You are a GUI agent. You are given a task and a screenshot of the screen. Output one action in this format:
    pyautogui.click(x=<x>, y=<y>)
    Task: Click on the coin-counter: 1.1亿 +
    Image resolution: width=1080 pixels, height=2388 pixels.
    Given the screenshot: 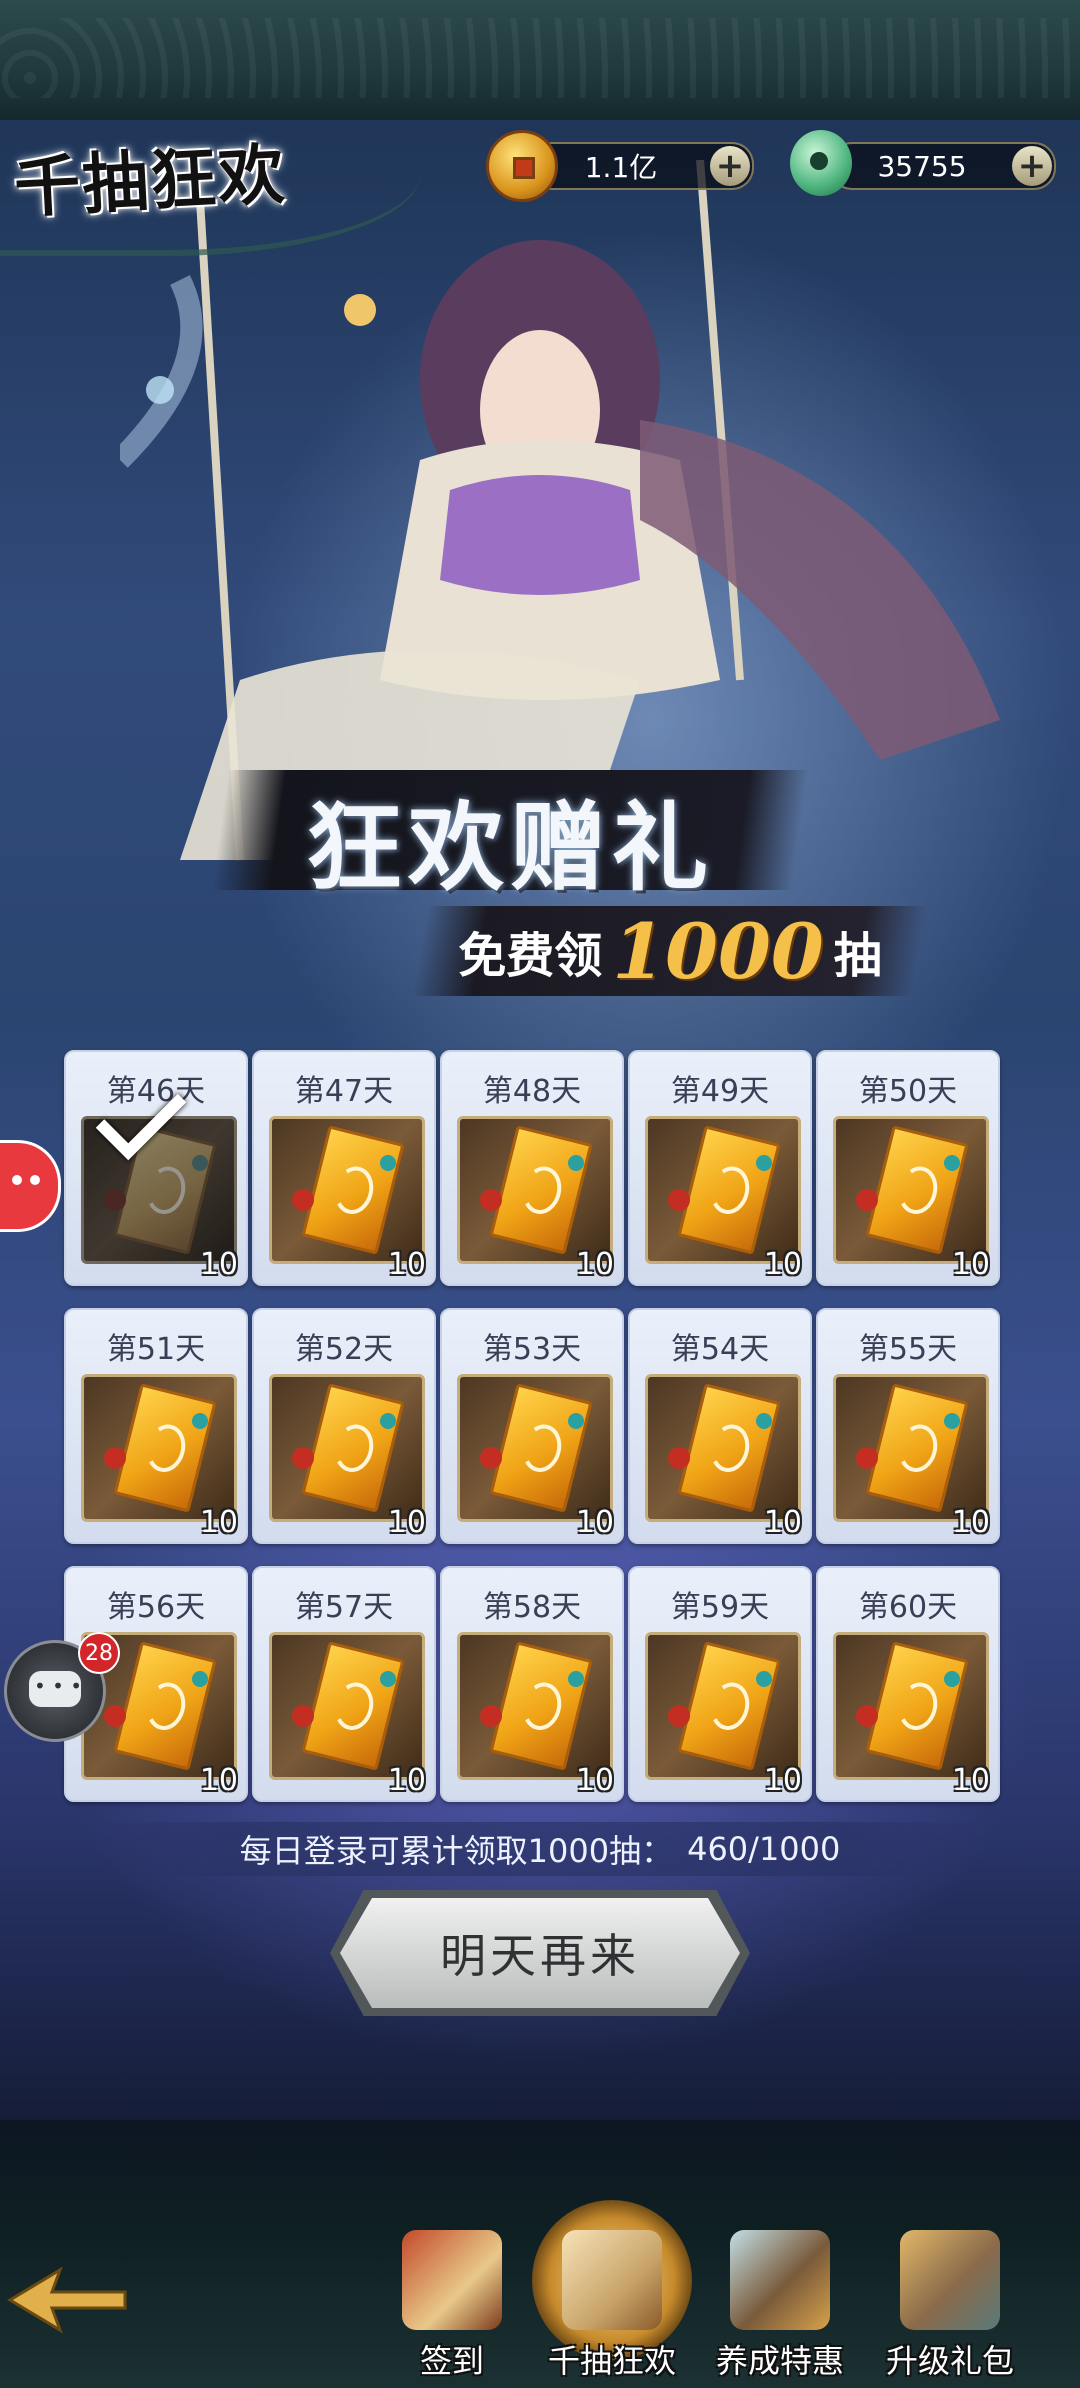 What is the action you would take?
    pyautogui.click(x=642, y=166)
    